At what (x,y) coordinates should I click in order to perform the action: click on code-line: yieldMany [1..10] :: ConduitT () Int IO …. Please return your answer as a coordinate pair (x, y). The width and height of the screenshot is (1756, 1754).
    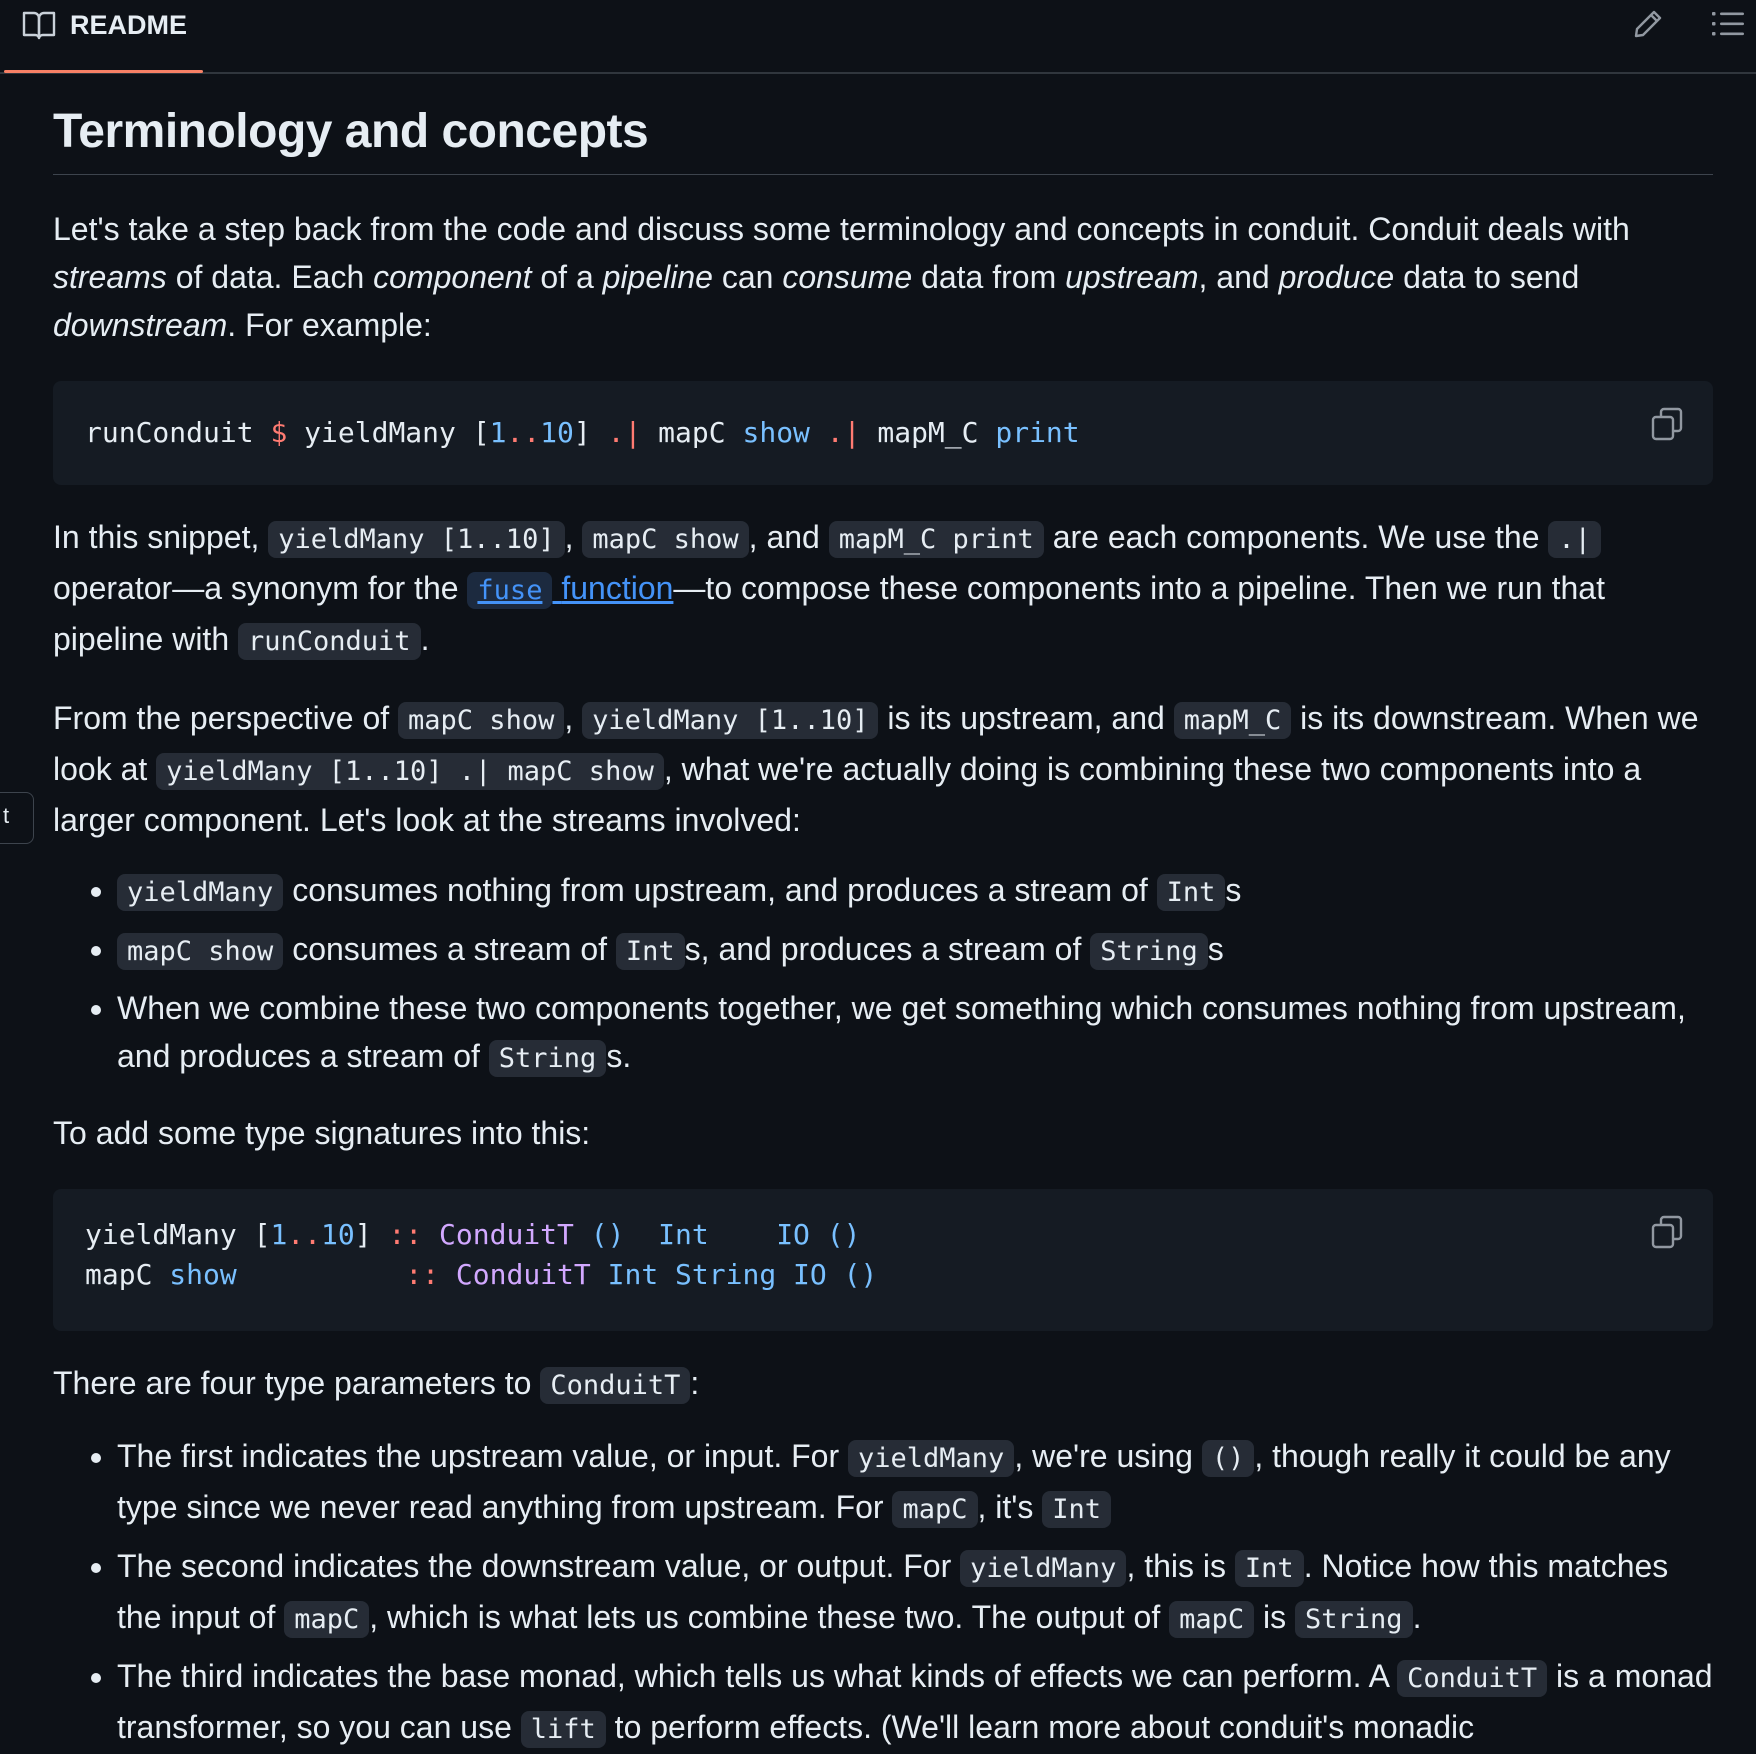
    Looking at the image, I should click on (473, 1234).